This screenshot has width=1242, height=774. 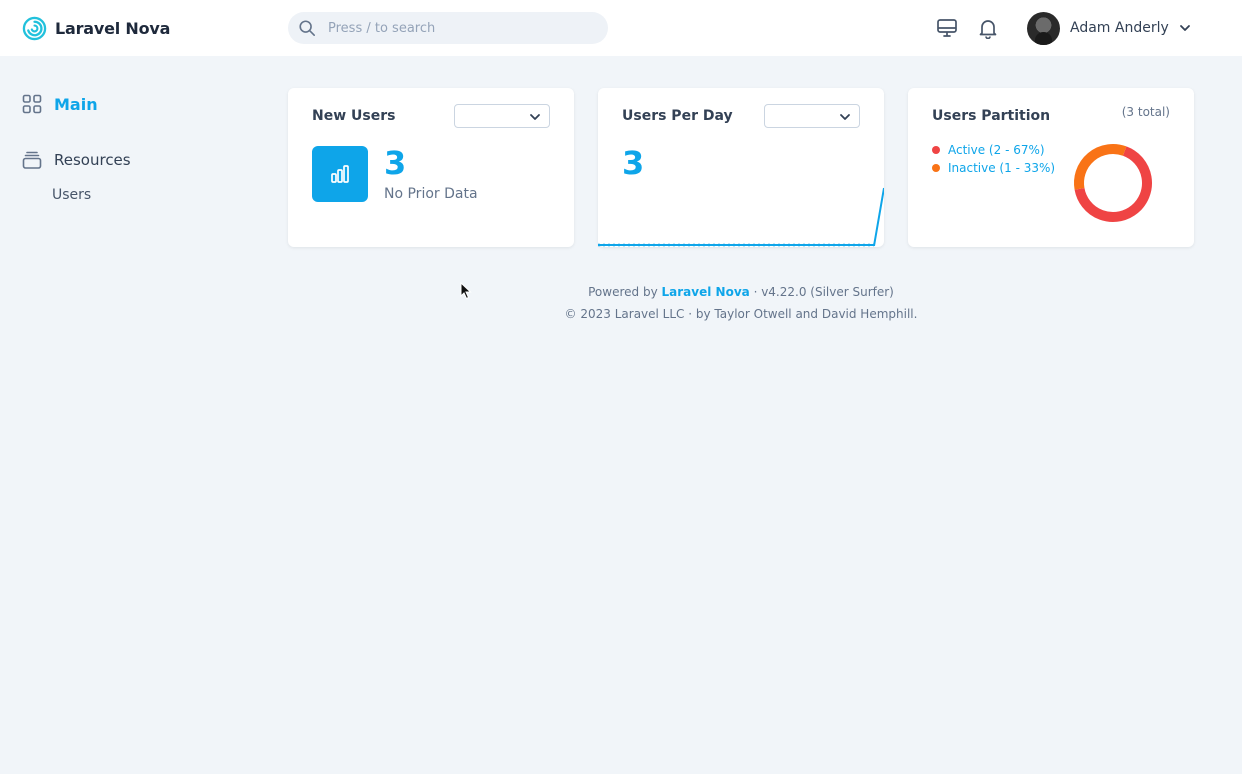 I want to click on app-name: Laravel Nova, so click(x=113, y=28).